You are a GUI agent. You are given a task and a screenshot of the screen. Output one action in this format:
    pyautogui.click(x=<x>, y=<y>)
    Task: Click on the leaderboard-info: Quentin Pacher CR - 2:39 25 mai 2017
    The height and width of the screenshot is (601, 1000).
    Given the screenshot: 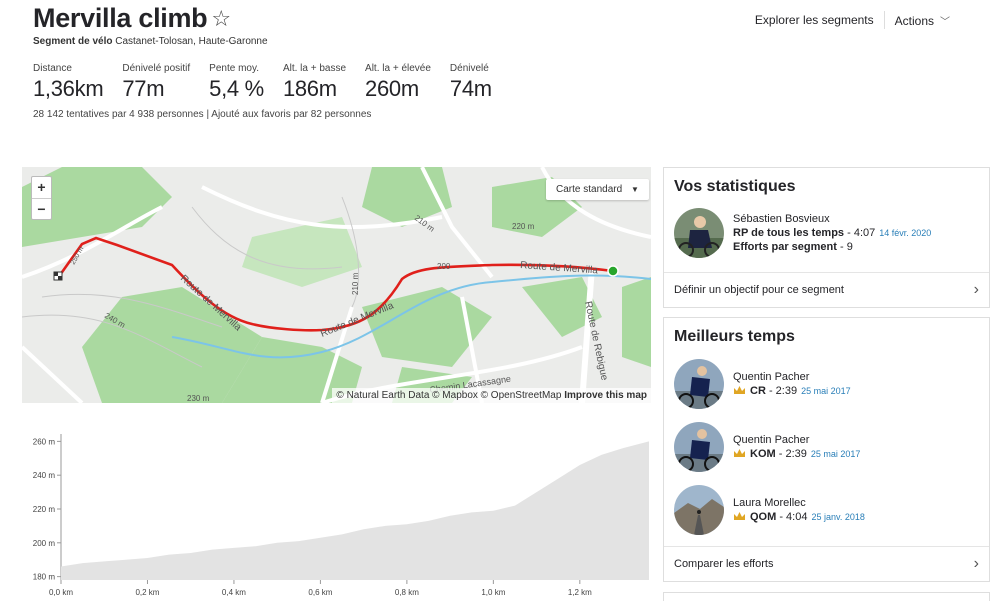 What is the action you would take?
    pyautogui.click(x=792, y=384)
    